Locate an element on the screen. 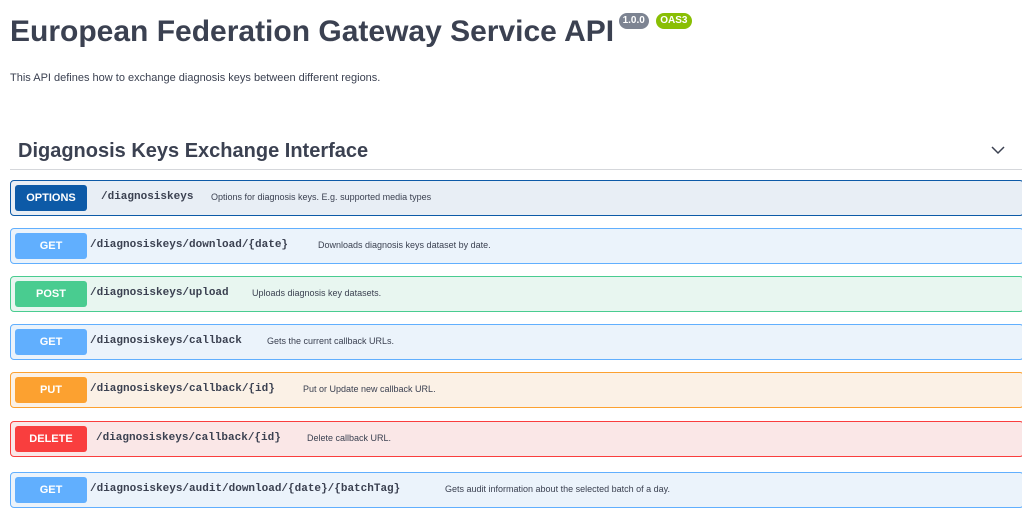 This screenshot has height=508, width=1022. method-badge: OPTIONS is located at coordinates (51, 198).